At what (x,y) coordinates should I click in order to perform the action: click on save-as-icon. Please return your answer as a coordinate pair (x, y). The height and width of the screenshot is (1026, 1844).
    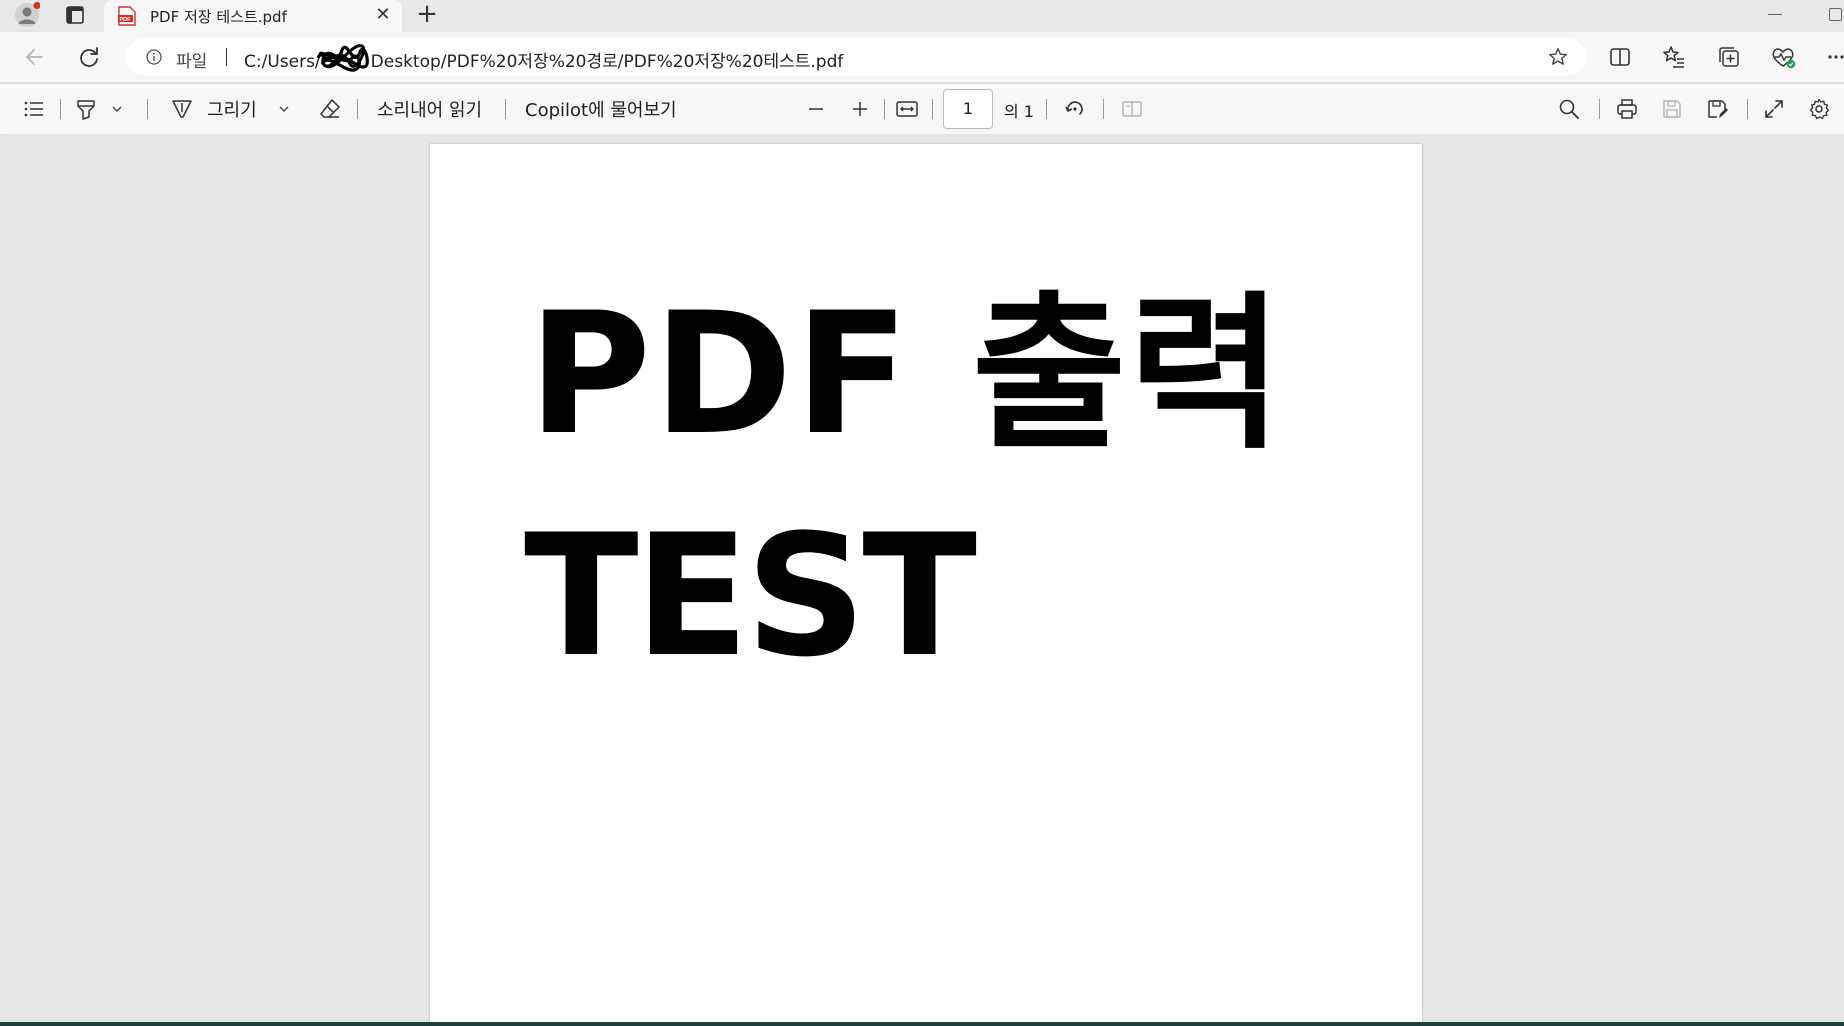
    Looking at the image, I should click on (1718, 109).